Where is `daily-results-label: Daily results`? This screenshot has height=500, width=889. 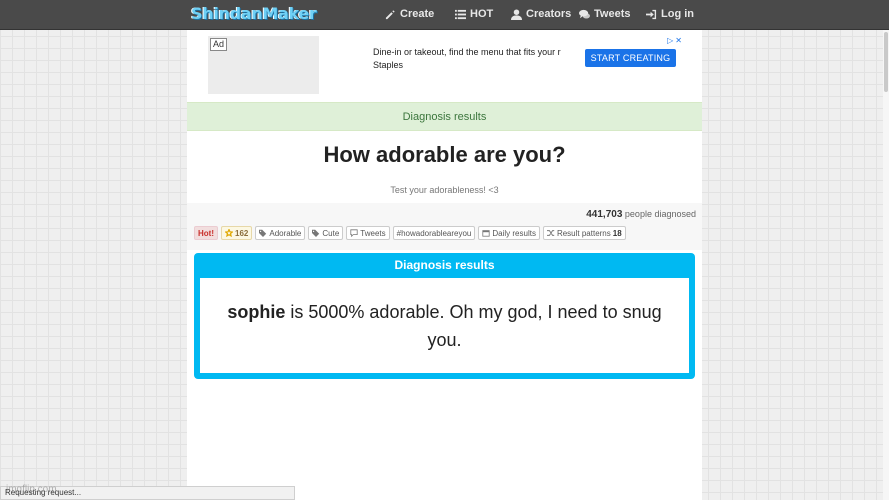
daily-results-label: Daily results is located at coordinates (514, 233).